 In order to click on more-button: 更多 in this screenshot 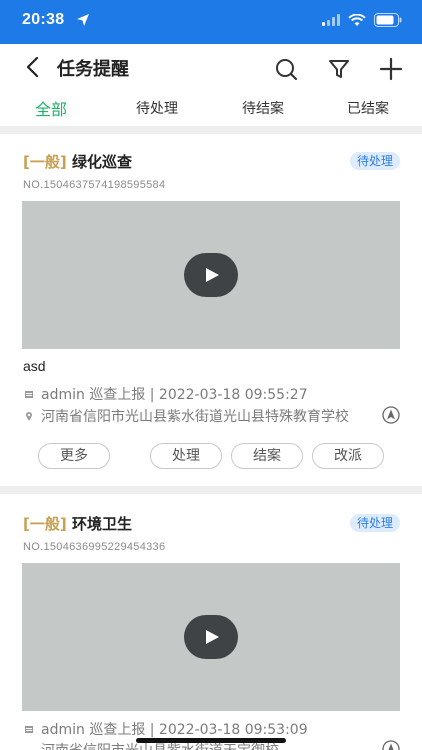, I will do `click(74, 456)`.